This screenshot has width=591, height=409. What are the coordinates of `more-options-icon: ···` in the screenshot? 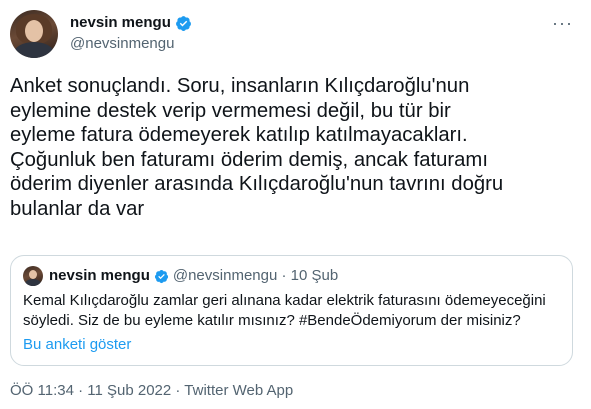 It's located at (562, 23).